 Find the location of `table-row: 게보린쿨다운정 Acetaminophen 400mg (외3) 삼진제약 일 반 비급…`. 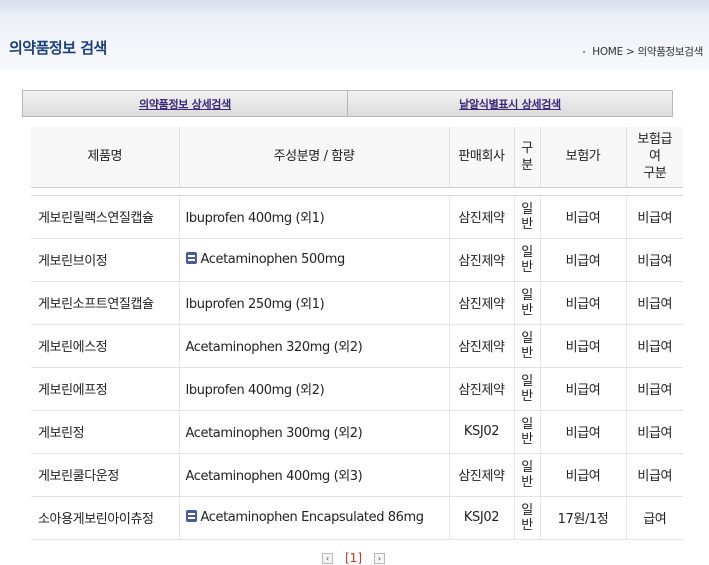

table-row: 게보린쿨다운정 Acetaminophen 400mg (외3) 삼진제약 일 반 비급… is located at coordinates (357, 475).